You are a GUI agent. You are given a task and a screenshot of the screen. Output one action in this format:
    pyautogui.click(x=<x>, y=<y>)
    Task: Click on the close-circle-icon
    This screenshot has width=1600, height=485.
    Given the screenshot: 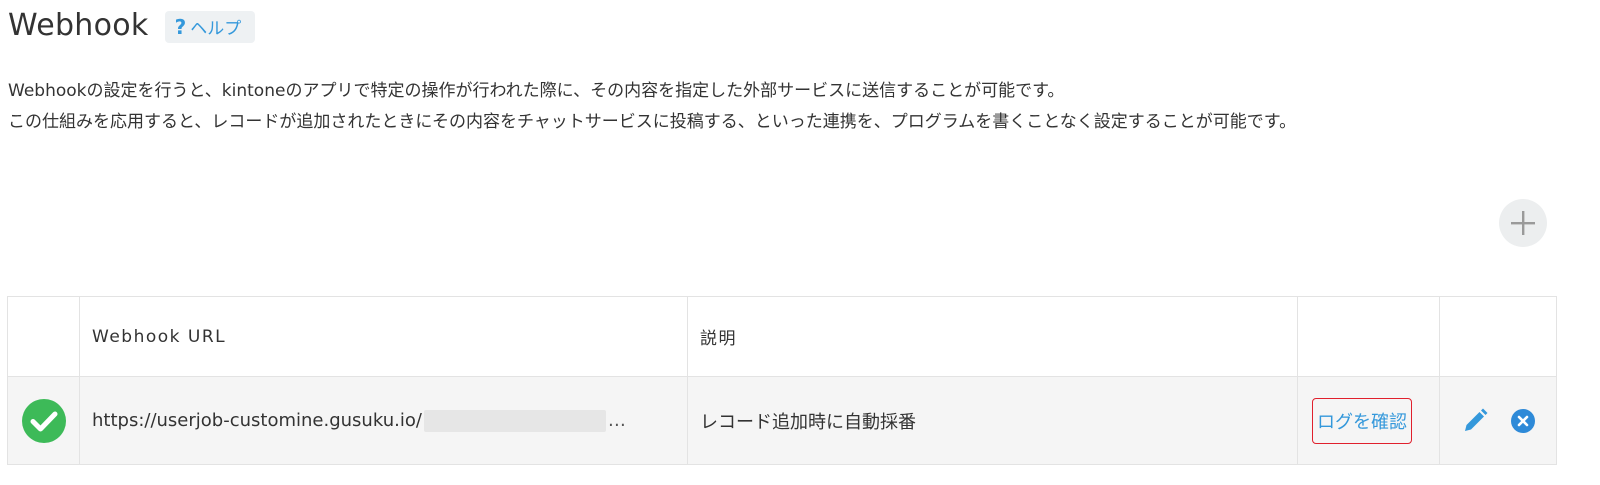 What is the action you would take?
    pyautogui.click(x=1523, y=420)
    